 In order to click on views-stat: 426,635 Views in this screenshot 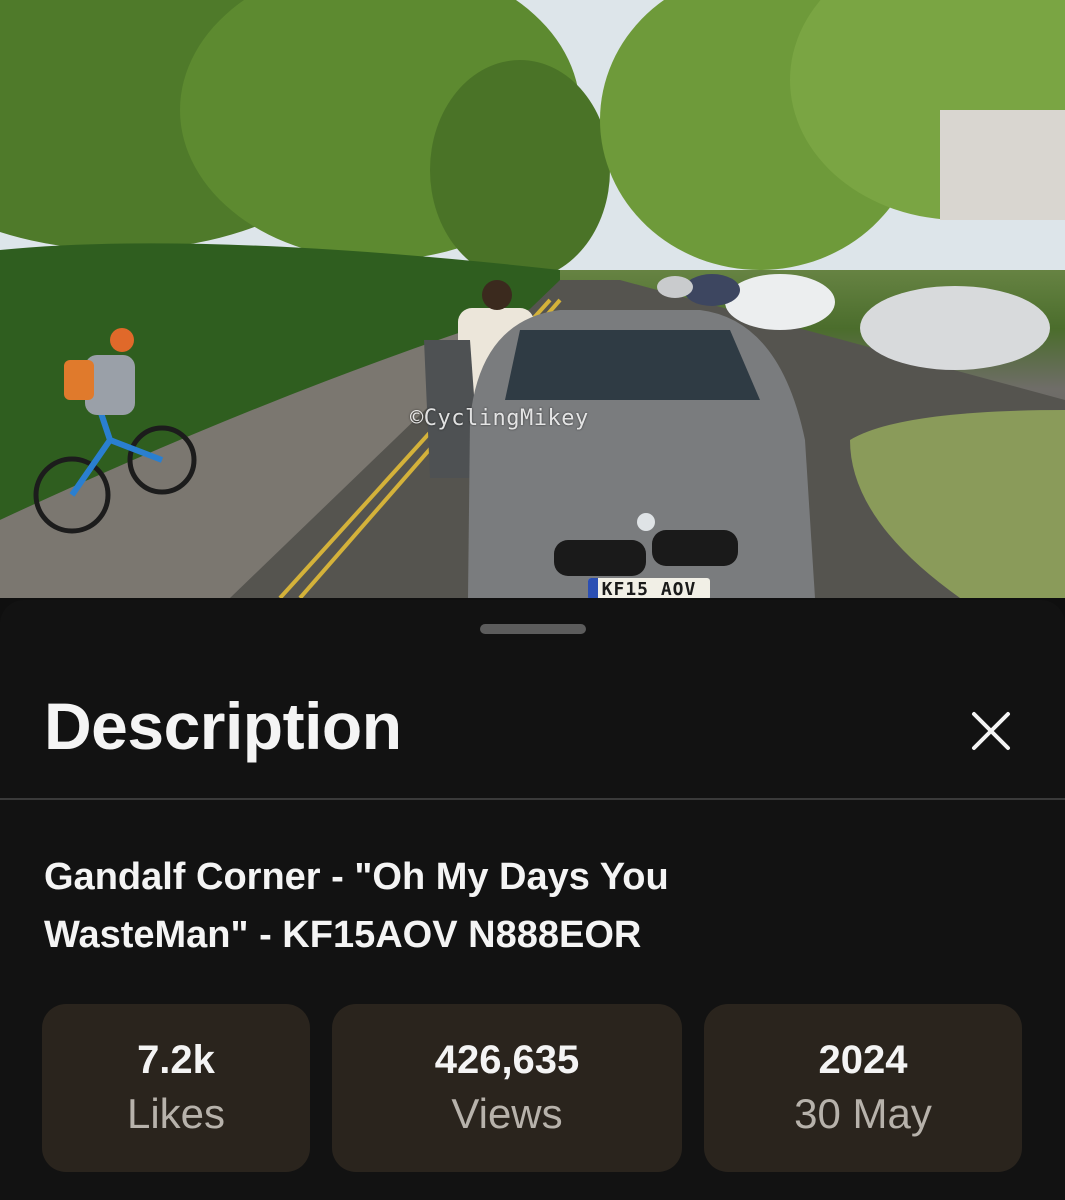, I will do `click(507, 1088)`.